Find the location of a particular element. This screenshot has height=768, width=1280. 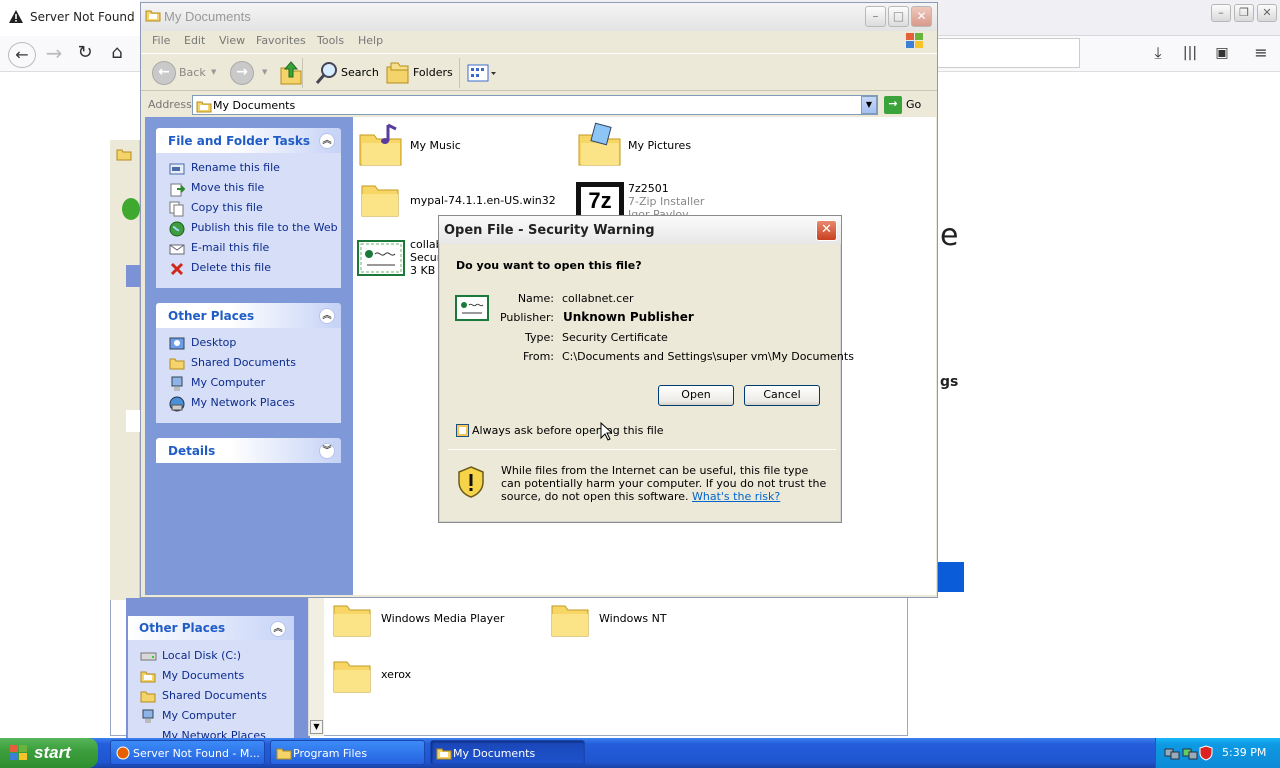

clock: 5:39 PM is located at coordinates (1244, 752).